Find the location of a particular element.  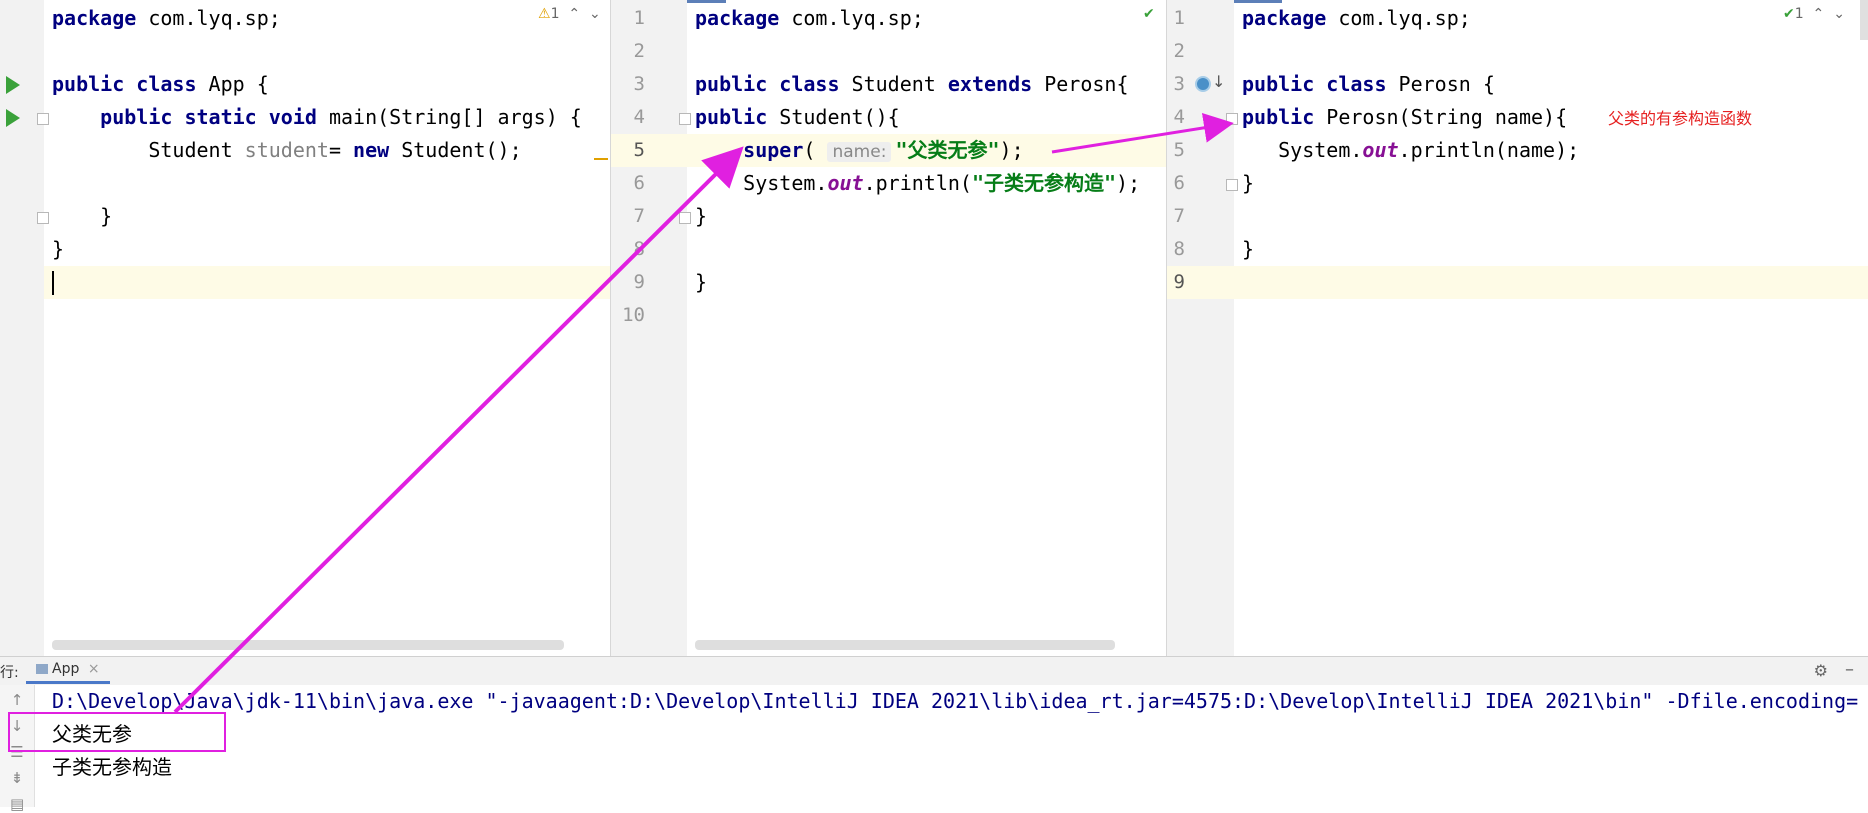

vertical-scrollbar is located at coordinates (1864, 20).